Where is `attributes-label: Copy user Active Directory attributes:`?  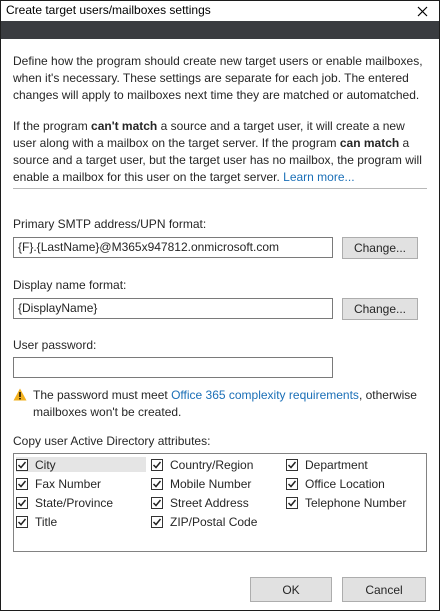
attributes-label: Copy user Active Directory attributes: is located at coordinates (112, 441).